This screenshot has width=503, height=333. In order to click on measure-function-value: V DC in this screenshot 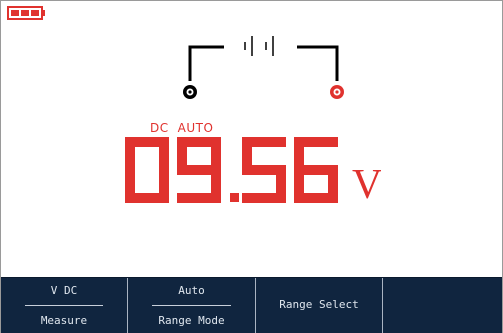, I will do `click(64, 290)`.